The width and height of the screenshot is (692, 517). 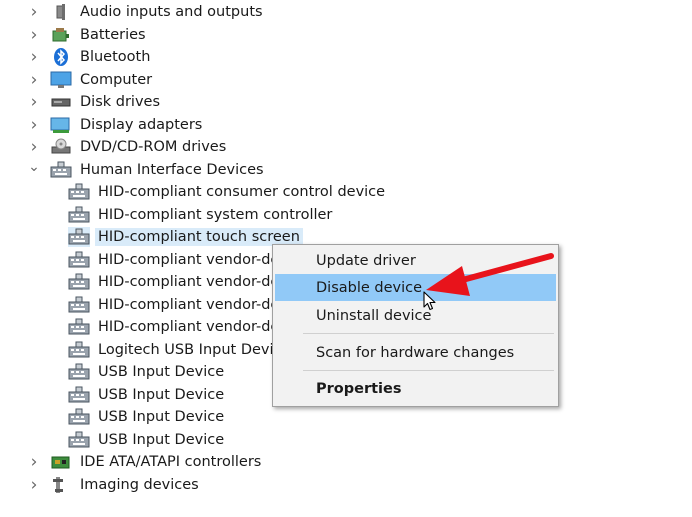 I want to click on tree-category: › Computer, so click(x=91, y=80).